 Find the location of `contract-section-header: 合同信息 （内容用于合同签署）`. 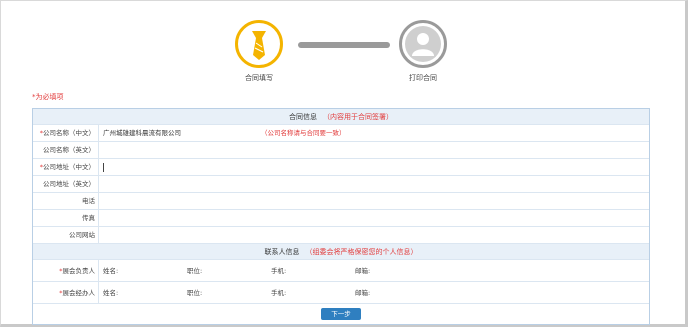

contract-section-header: 合同信息 （内容用于合同签署） is located at coordinates (341, 117).